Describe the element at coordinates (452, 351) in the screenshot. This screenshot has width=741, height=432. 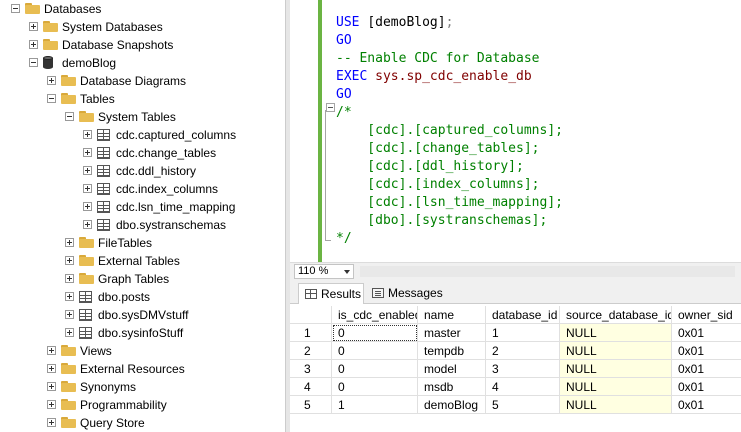
I see `grid-cell: tempdb` at that location.